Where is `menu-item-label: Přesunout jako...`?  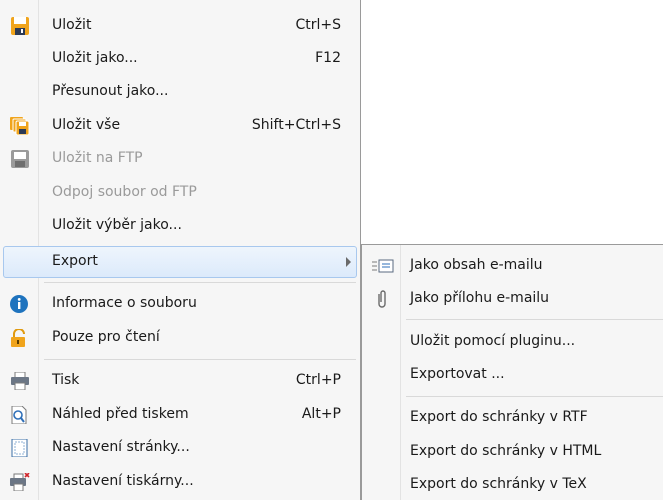
menu-item-label: Přesunout jako... is located at coordinates (110, 91).